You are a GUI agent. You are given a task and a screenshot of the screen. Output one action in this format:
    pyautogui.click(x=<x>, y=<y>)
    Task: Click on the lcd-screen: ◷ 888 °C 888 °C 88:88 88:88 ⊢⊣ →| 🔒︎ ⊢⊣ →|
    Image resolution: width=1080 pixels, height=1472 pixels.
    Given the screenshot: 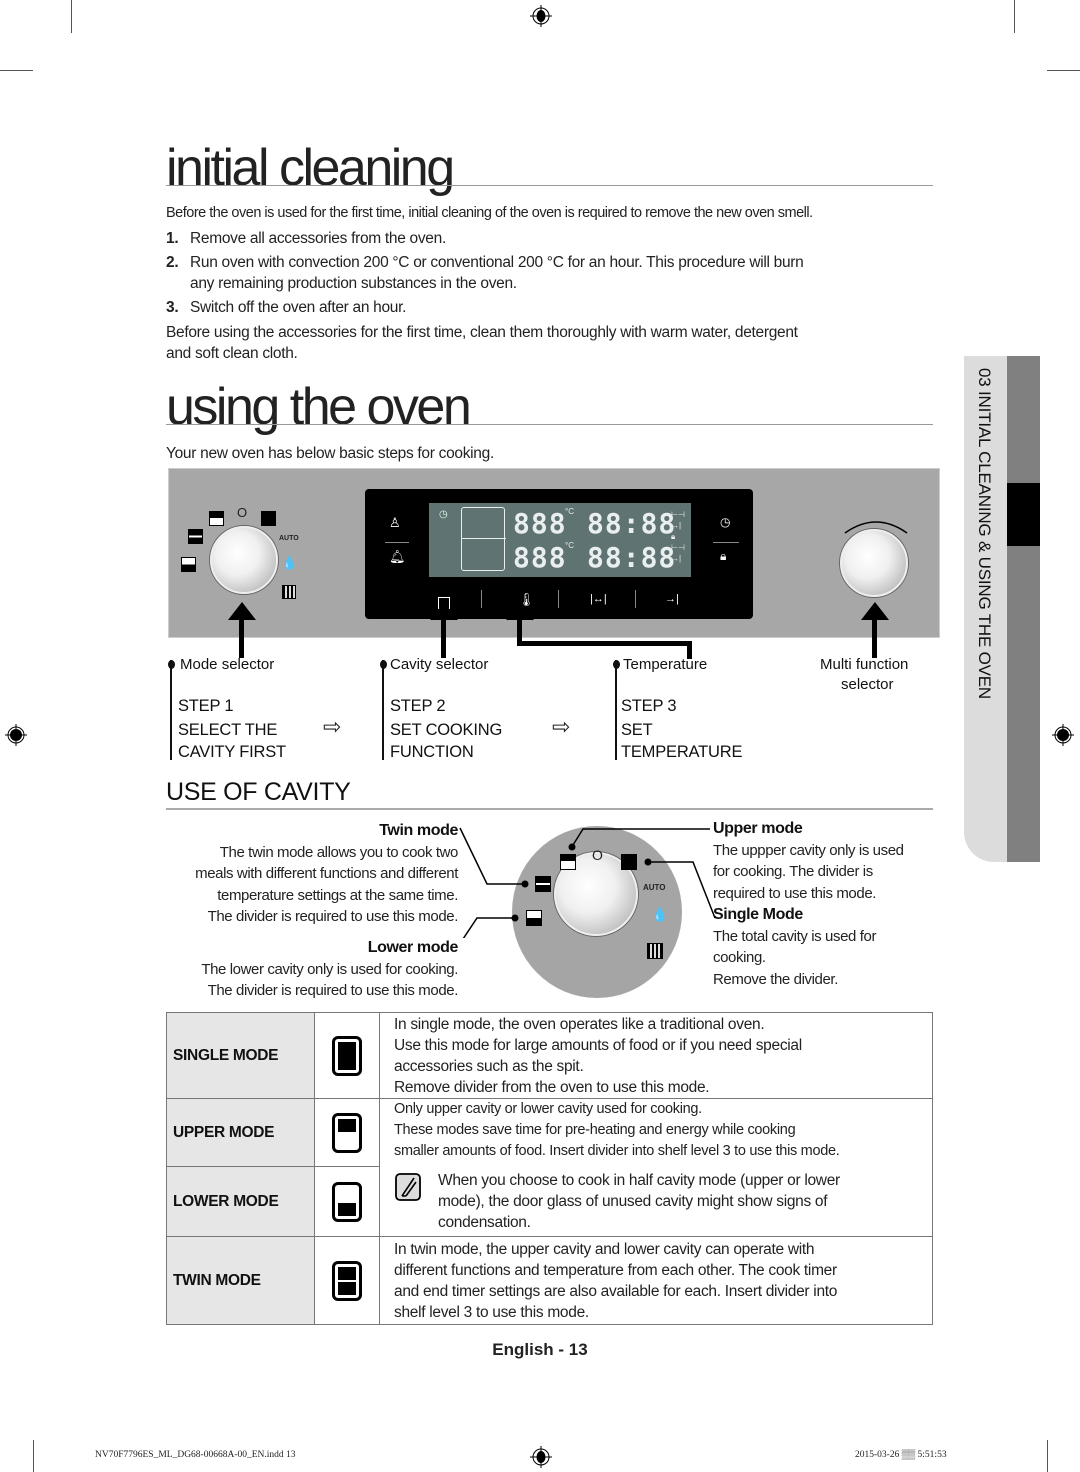 What is the action you would take?
    pyautogui.click(x=560, y=540)
    